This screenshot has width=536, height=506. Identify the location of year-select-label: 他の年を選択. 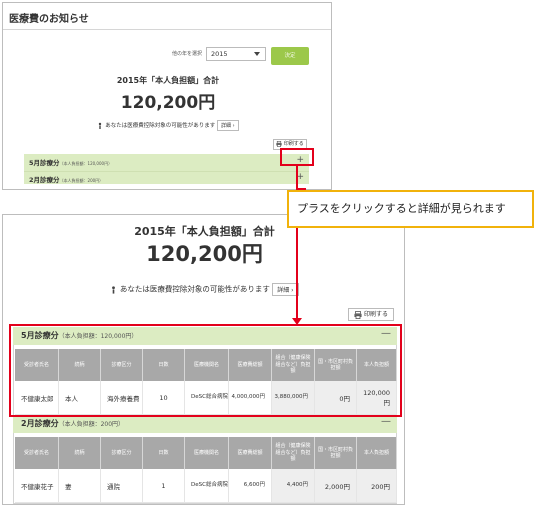
(187, 54).